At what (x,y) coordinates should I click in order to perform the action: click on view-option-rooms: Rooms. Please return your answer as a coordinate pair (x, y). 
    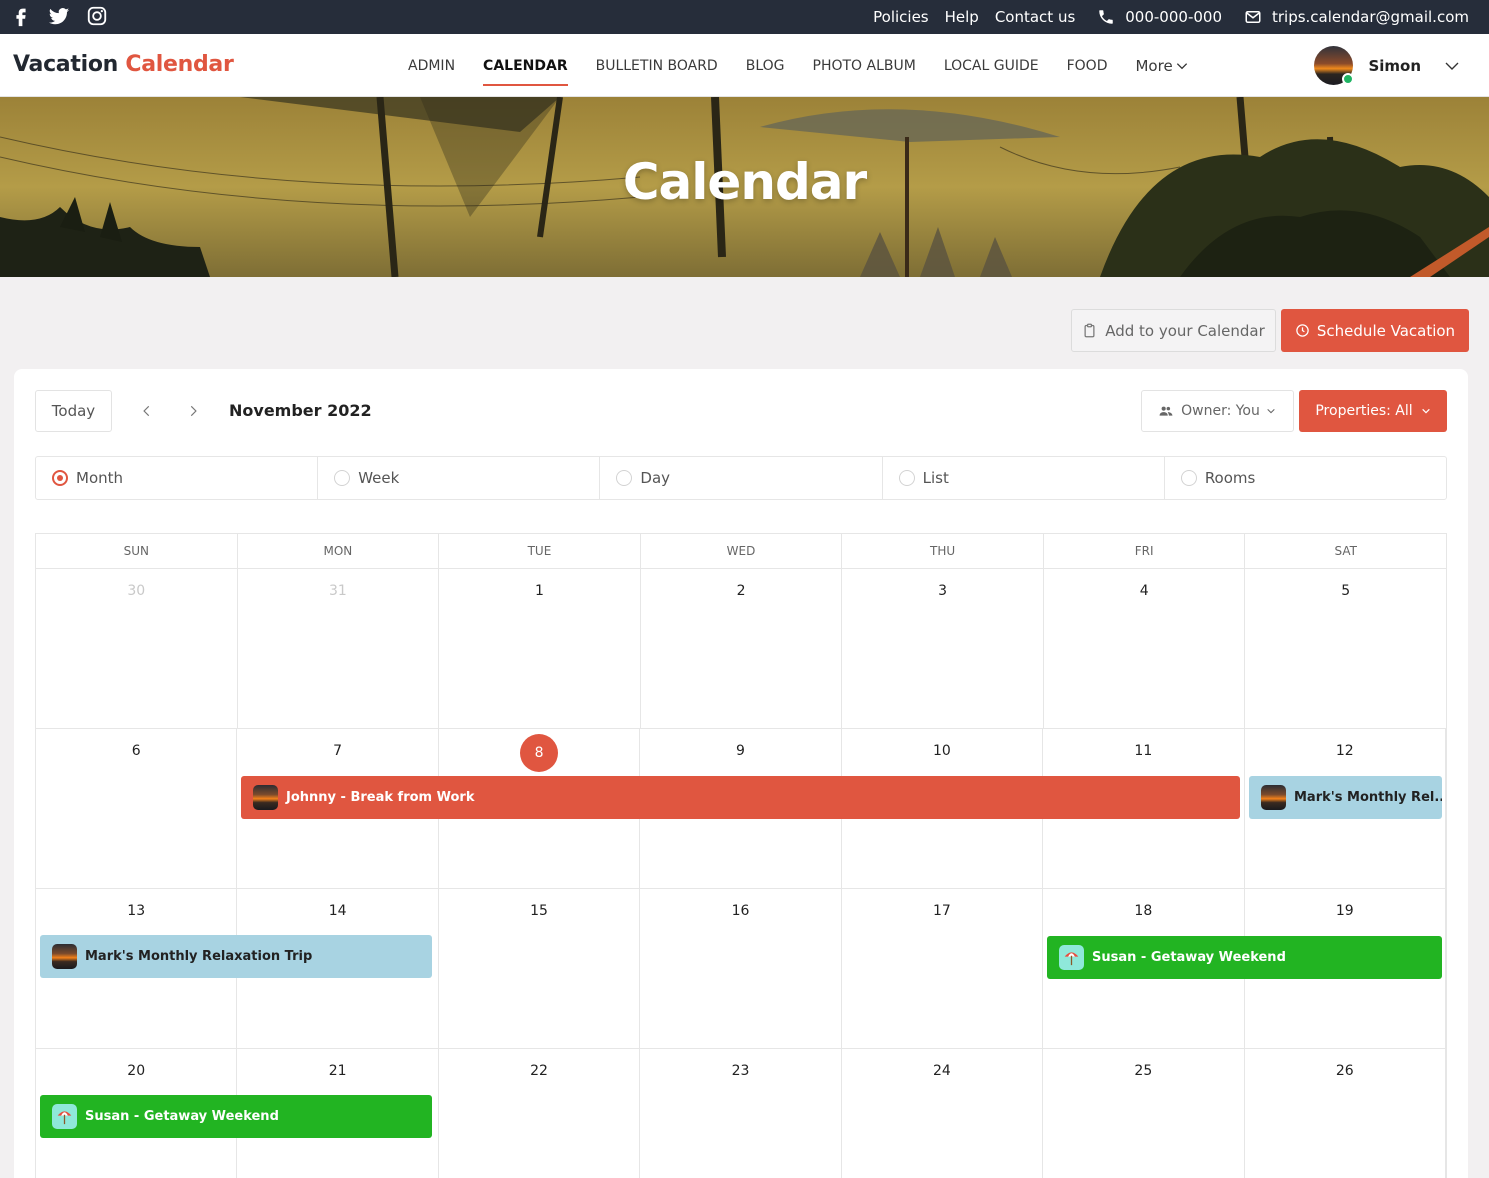
    Looking at the image, I should click on (1305, 478).